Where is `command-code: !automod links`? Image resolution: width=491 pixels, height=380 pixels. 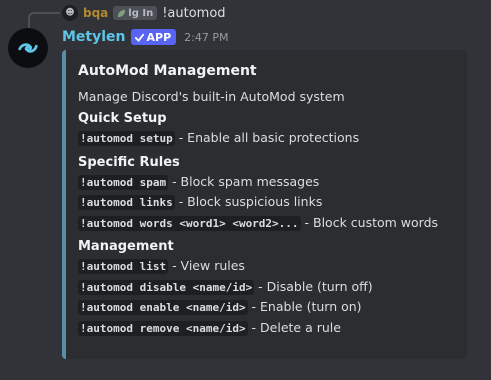 command-code: !automod links is located at coordinates (126, 202).